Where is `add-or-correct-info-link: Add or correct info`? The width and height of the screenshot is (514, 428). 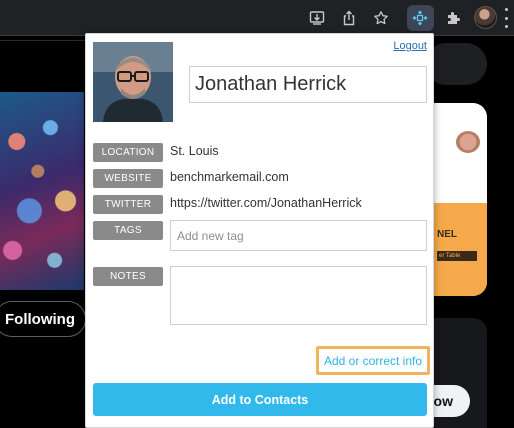 add-or-correct-info-link: Add or correct info is located at coordinates (373, 360).